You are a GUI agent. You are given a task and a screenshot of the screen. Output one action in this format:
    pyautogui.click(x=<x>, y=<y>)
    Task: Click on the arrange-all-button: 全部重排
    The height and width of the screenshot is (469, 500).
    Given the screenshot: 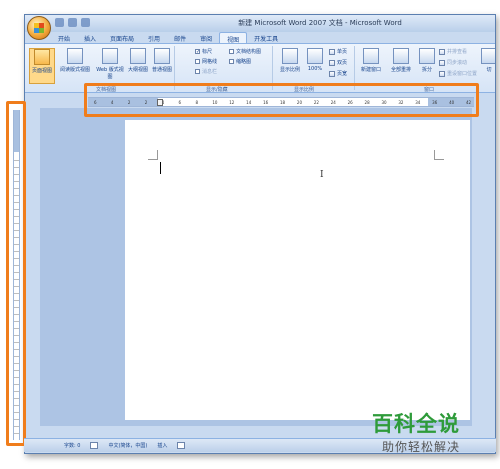 What is the action you would take?
    pyautogui.click(x=401, y=60)
    